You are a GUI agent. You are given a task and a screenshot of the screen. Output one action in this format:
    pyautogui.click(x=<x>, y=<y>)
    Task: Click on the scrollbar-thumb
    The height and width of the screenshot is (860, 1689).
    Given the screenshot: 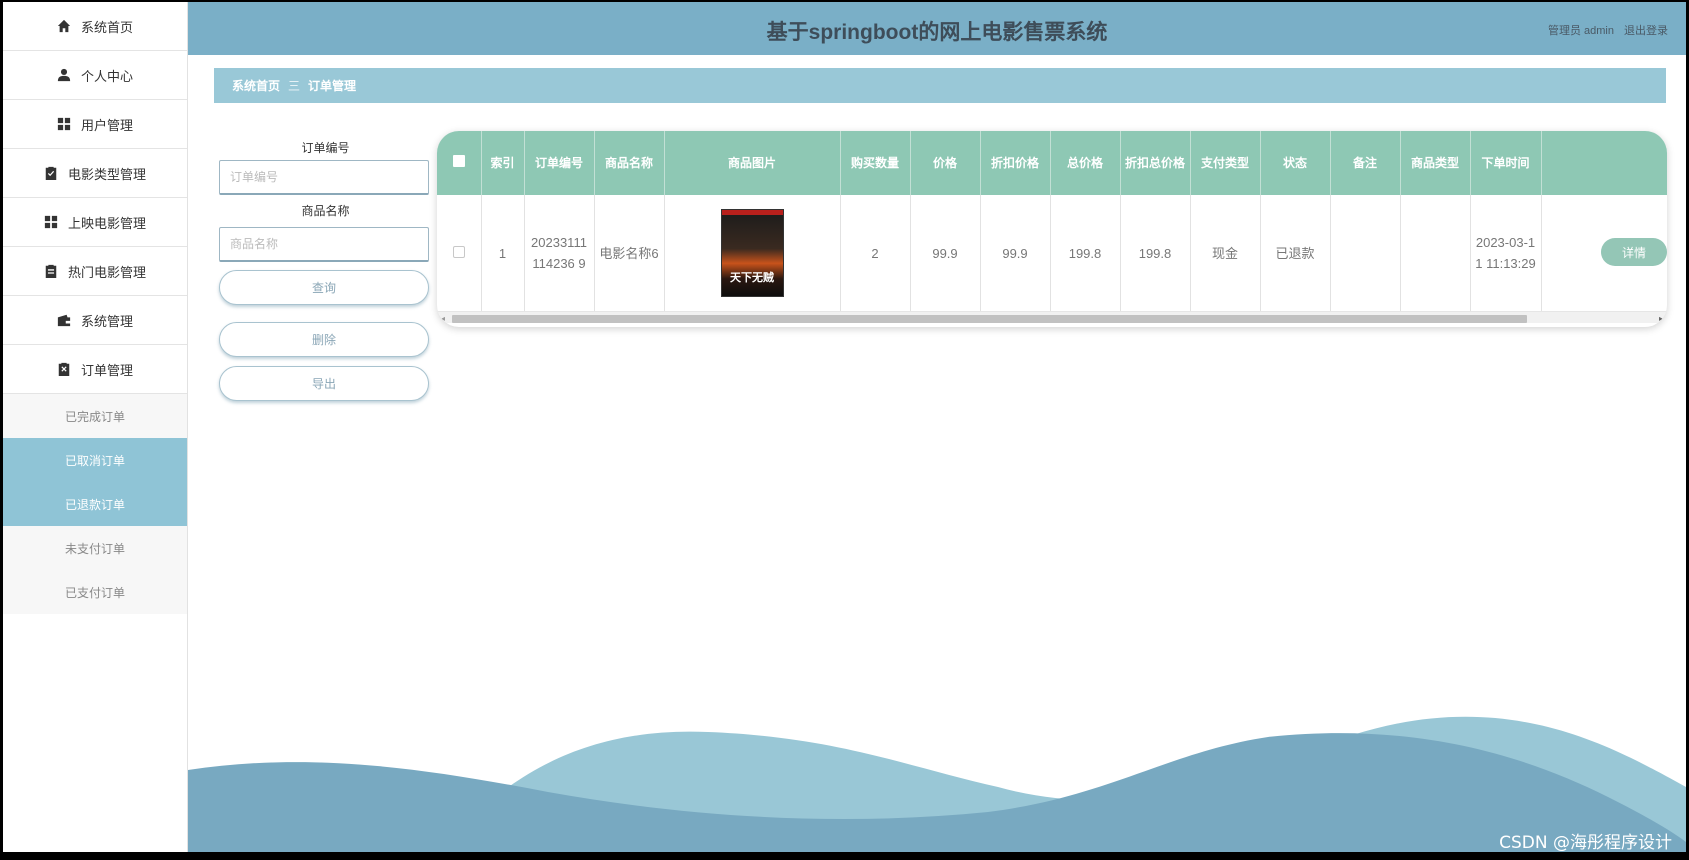 What is the action you would take?
    pyautogui.click(x=989, y=319)
    